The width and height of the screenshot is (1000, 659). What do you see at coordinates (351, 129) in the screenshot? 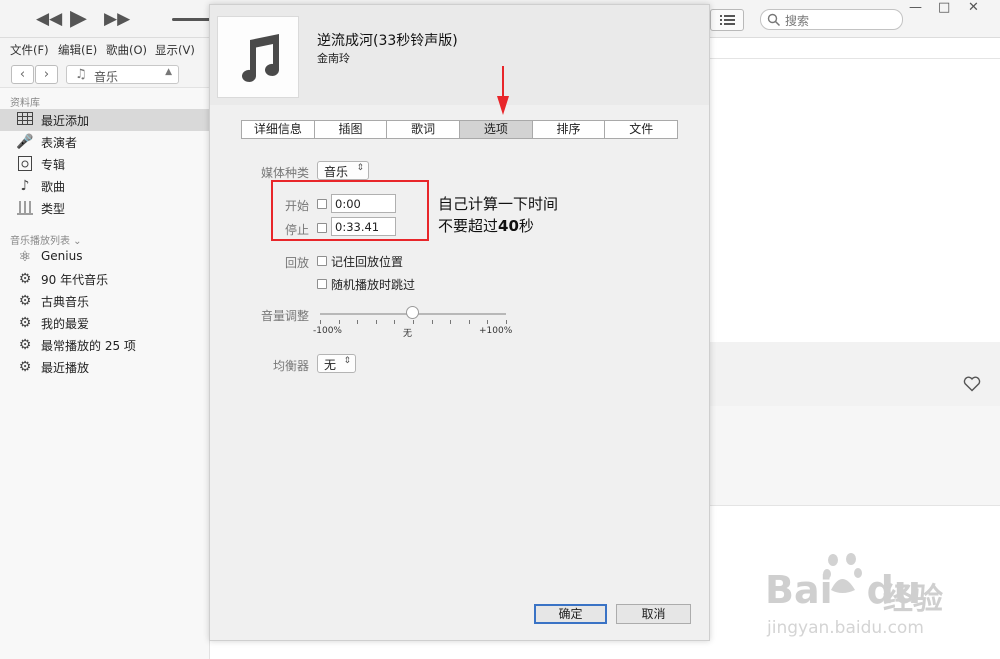
I see `tab-artwork: 插图` at bounding box center [351, 129].